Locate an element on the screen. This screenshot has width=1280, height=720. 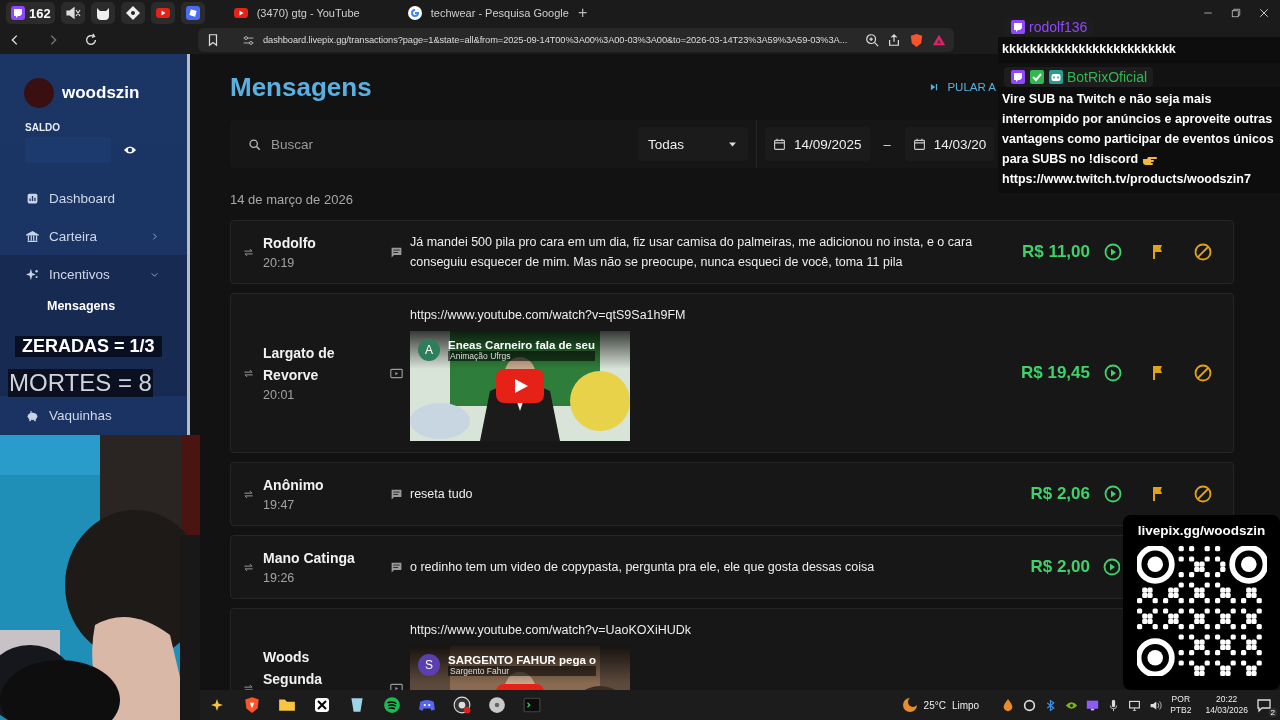
shield-icon is located at coordinates (251, 705).